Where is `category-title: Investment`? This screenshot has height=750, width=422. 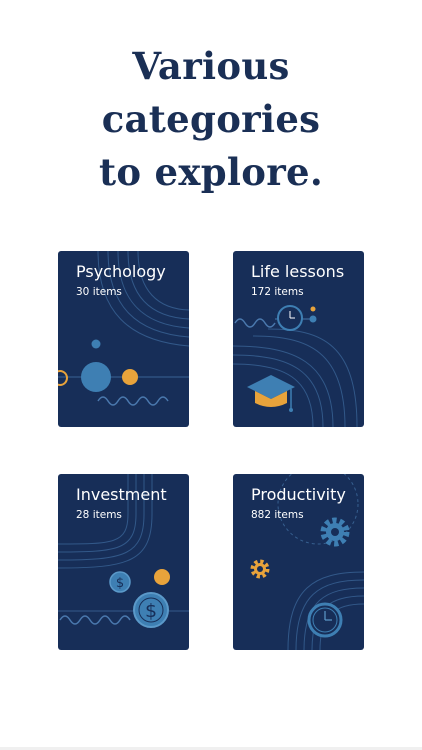
category-title: Investment is located at coordinates (121, 494).